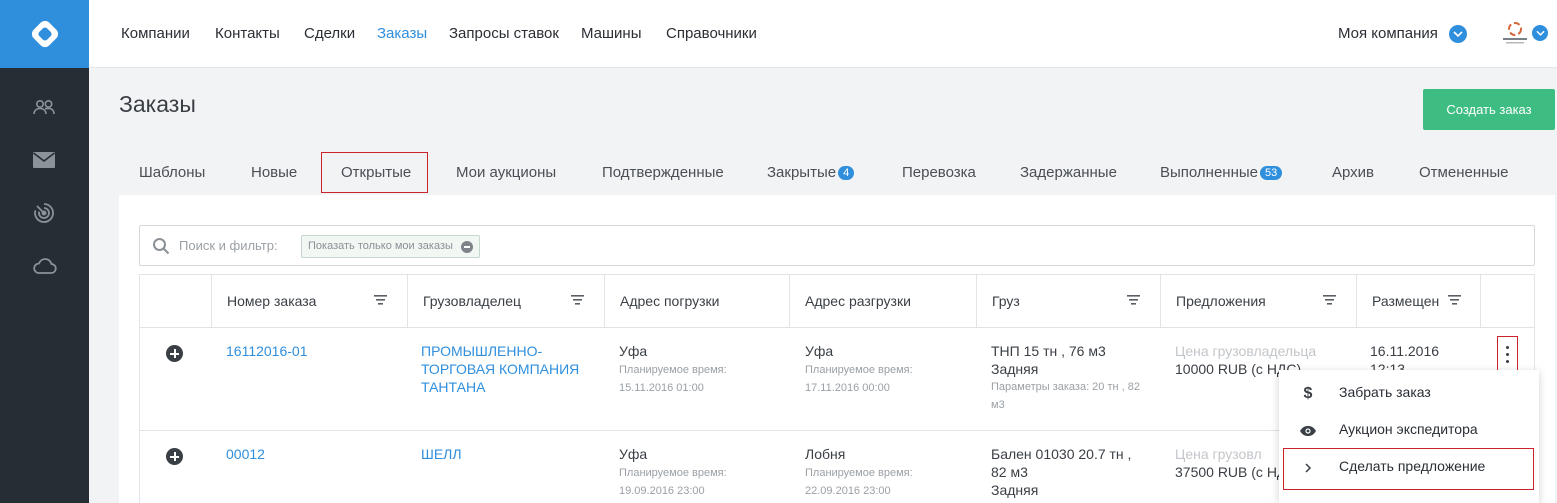 Image resolution: width=1557 pixels, height=503 pixels. Describe the element at coordinates (846, 173) in the screenshot. I see `count-badge: 4` at that location.